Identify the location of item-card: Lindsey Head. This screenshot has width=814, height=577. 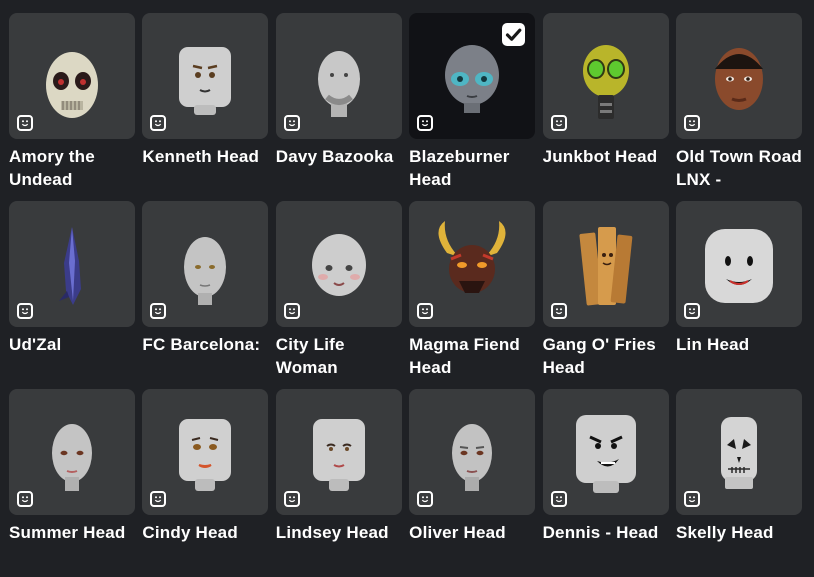
(338, 483).